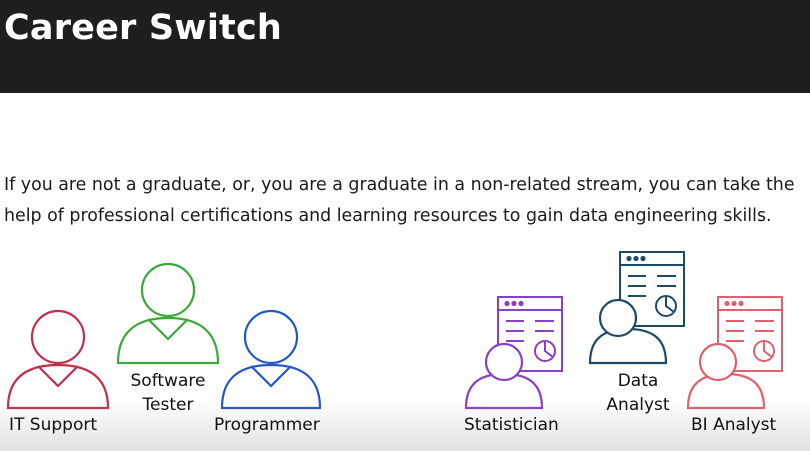  Describe the element at coordinates (168, 393) in the screenshot. I see `software-tester-label: Software Tester` at that location.